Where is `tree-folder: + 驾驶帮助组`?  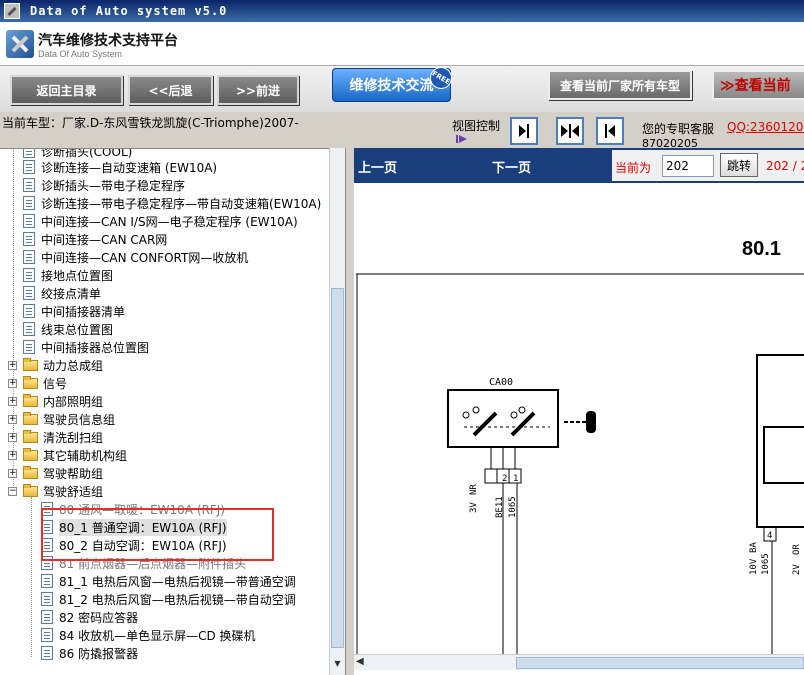 tree-folder: + 驾驶帮助组 is located at coordinates (55, 473).